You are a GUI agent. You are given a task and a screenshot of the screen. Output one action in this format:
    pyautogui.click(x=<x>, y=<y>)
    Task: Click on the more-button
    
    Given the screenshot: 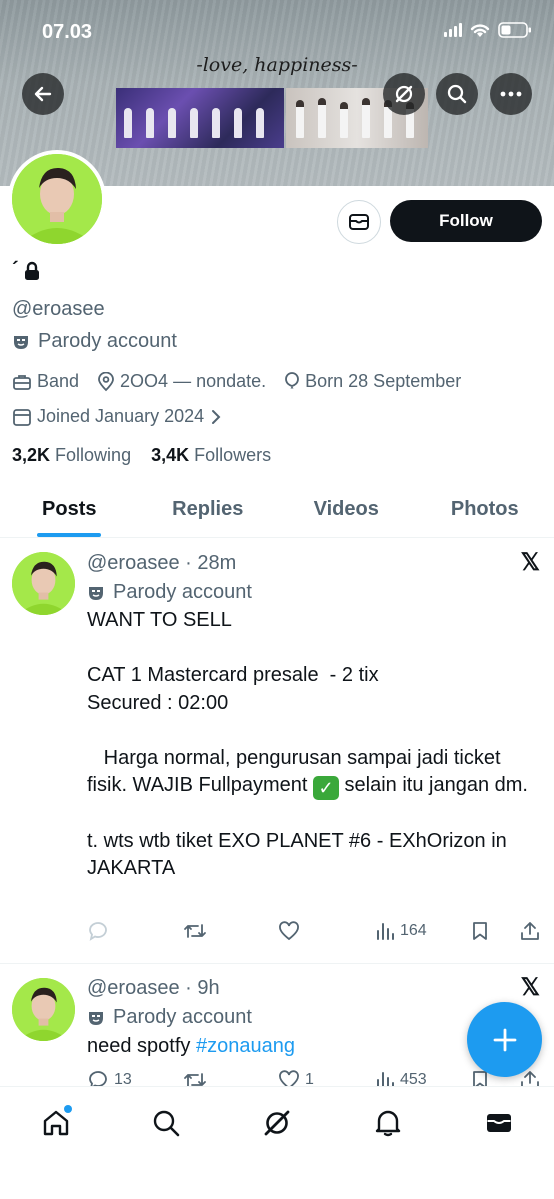 What is the action you would take?
    pyautogui.click(x=511, y=94)
    